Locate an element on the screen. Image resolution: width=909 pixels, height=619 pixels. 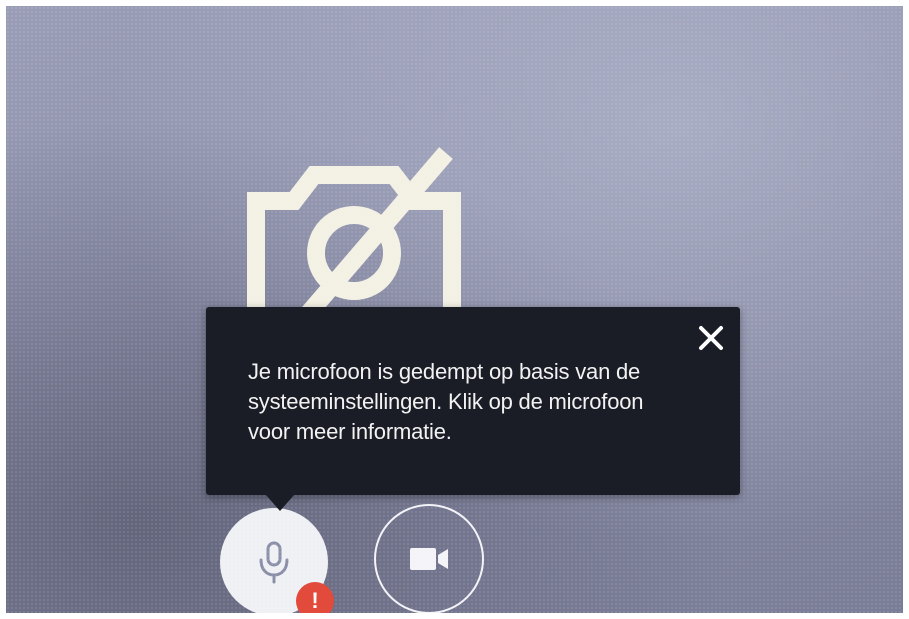
close-icon is located at coordinates (711, 338).